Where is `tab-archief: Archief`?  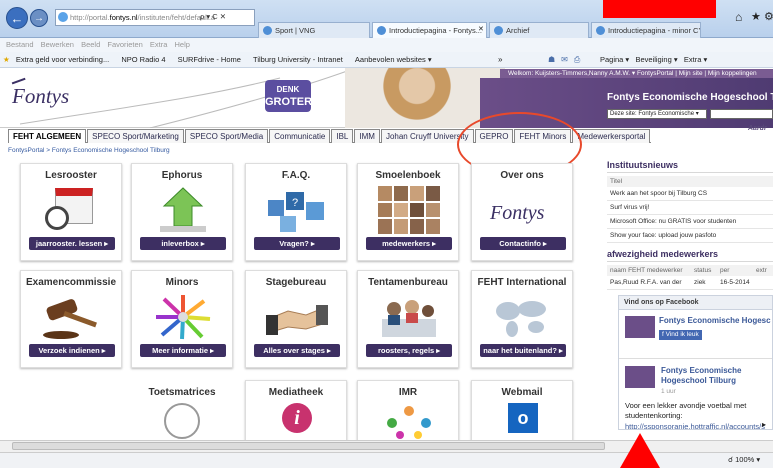
tab-archief: Archief is located at coordinates (539, 30).